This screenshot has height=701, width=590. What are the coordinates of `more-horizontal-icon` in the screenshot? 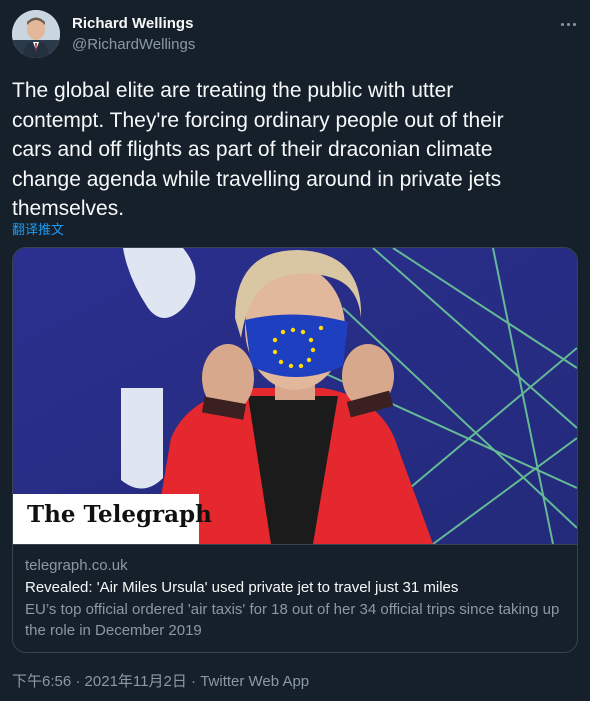 It's located at (568, 24).